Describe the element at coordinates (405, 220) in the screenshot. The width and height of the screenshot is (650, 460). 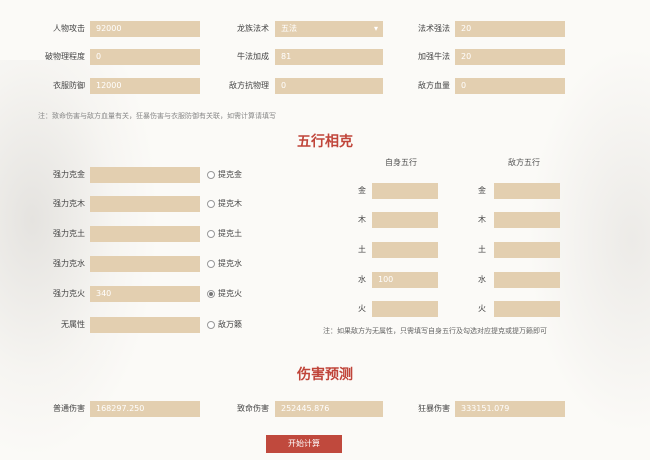
I see `self-wood-input` at that location.